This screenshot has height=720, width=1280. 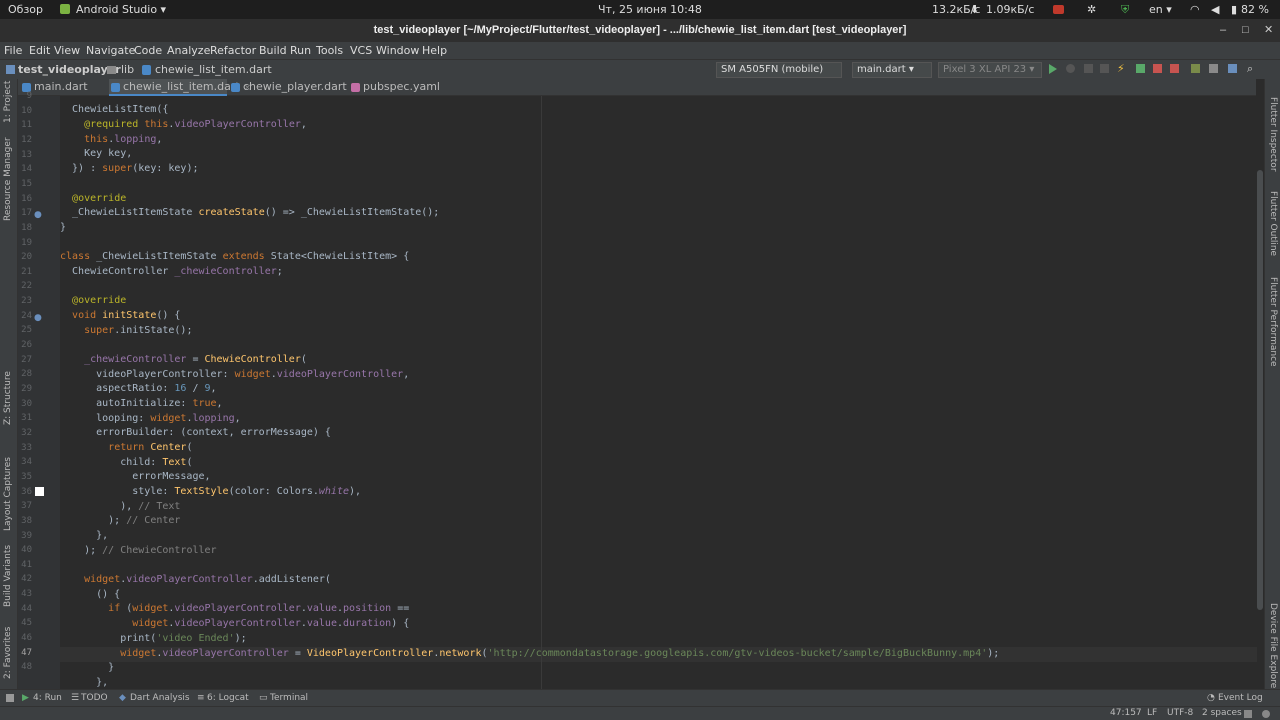 I want to click on run-config-selector: main.dart ▾, so click(x=892, y=70).